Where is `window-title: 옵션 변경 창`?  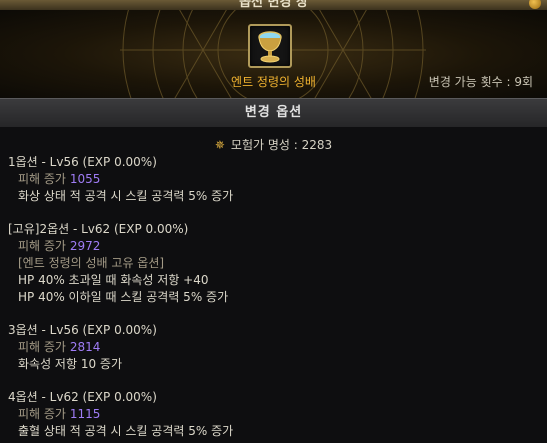
window-title: 옵션 변경 창 is located at coordinates (273, 5).